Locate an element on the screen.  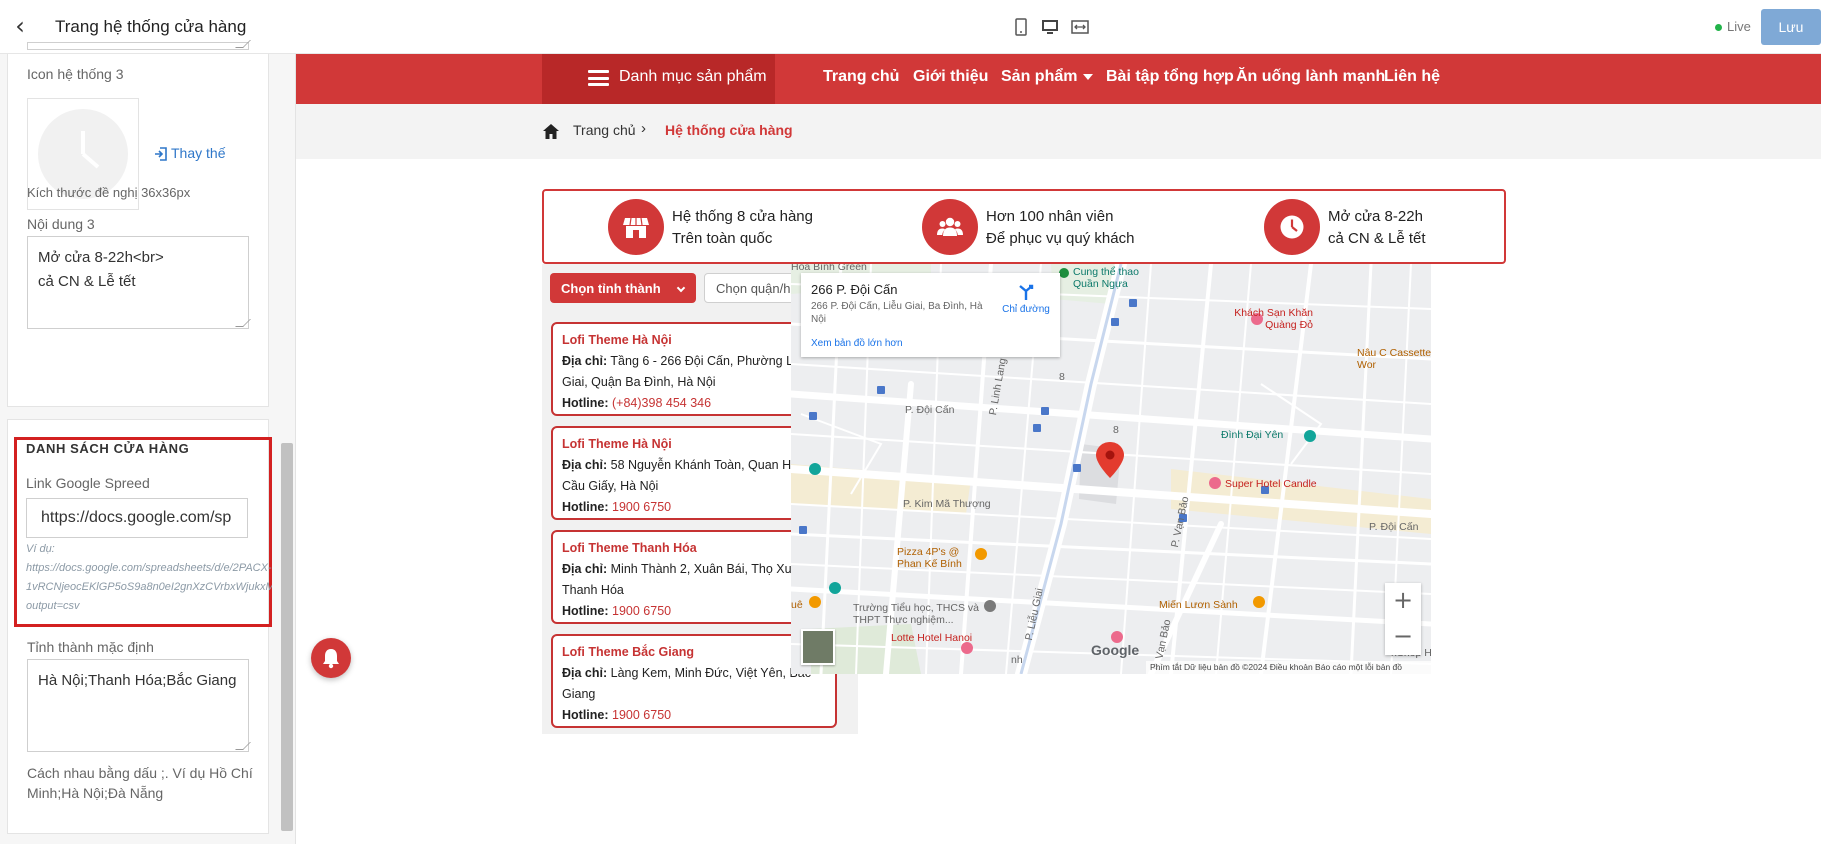
store-list-heading: DANH SÁCH CỬA HÀNG is located at coordinates (108, 448).